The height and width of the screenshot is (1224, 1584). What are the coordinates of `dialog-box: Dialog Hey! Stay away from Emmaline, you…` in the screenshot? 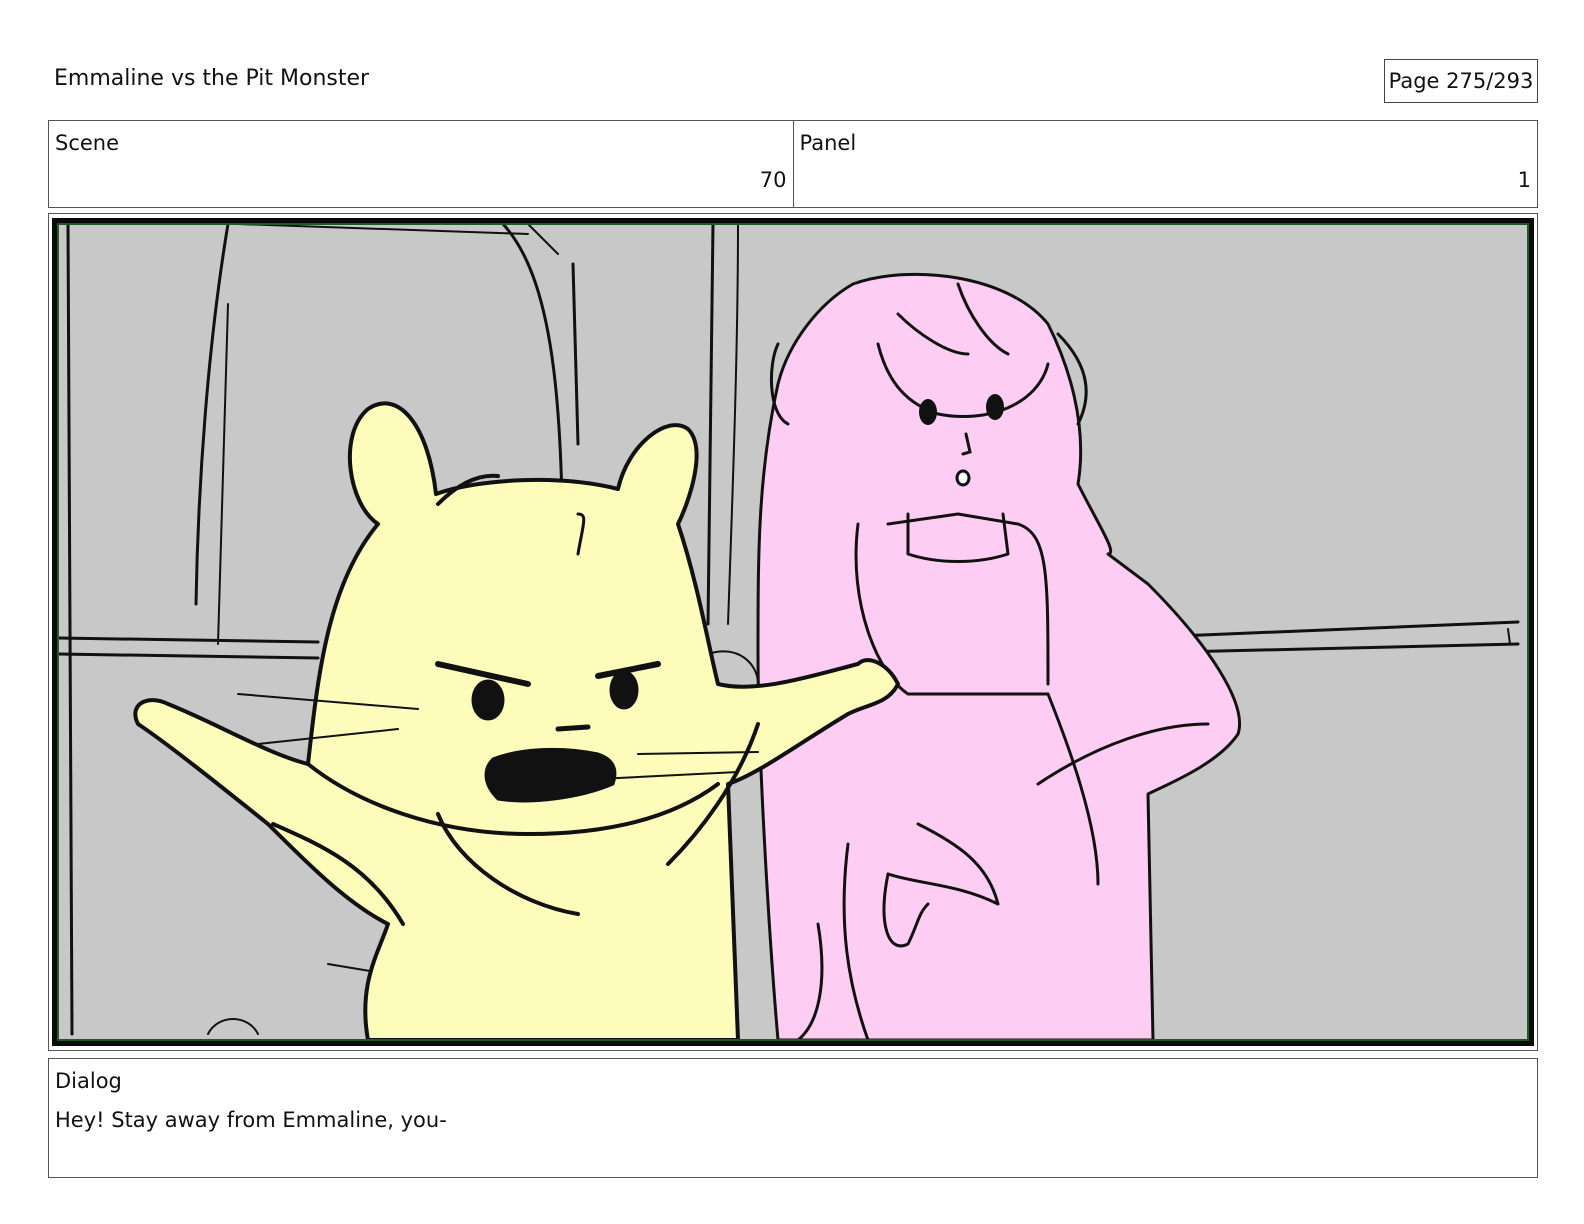 It's located at (793, 1118).